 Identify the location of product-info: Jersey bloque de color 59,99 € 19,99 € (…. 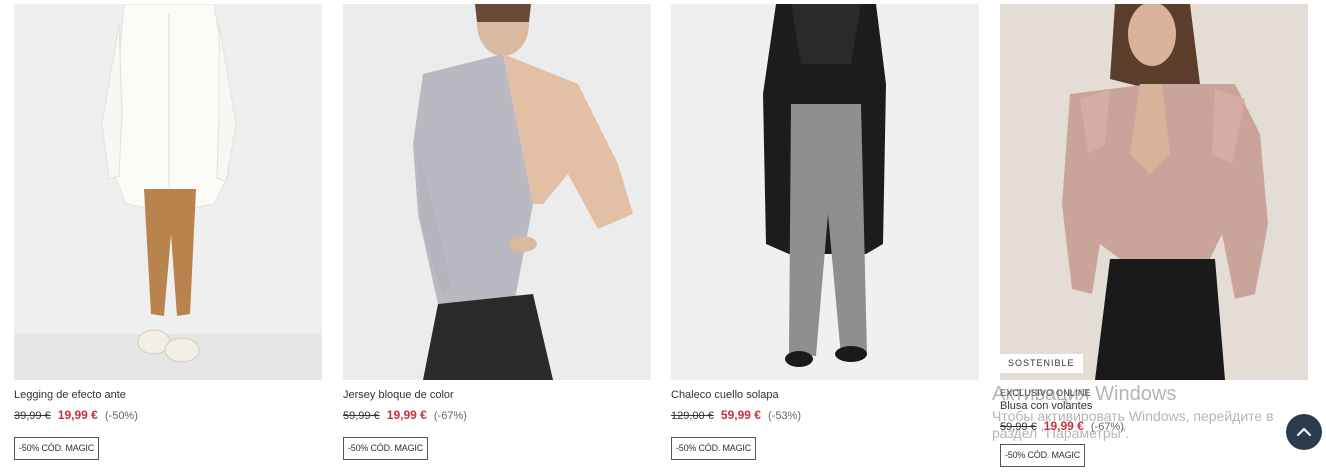
(497, 424).